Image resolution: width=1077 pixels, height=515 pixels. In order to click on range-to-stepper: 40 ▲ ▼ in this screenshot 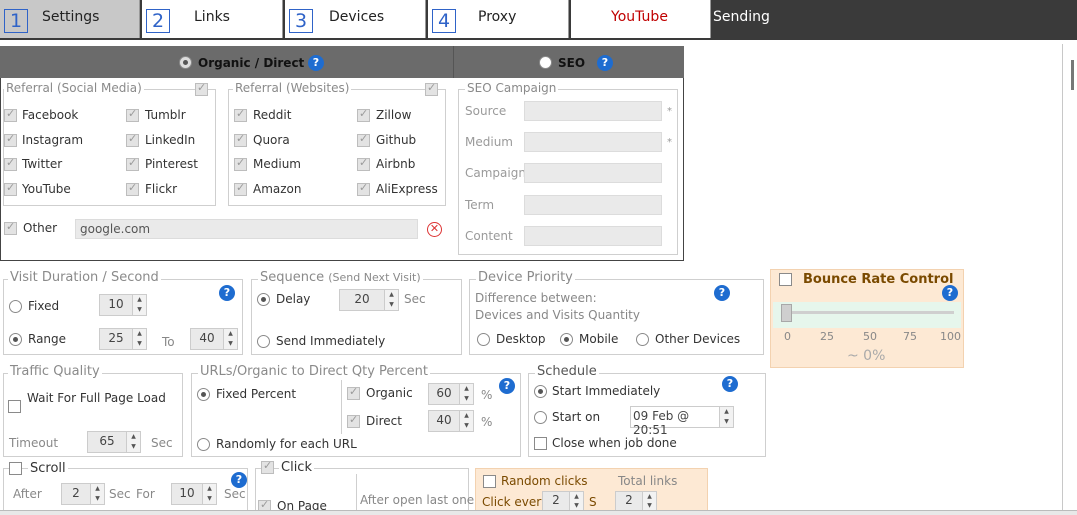, I will do `click(214, 339)`.